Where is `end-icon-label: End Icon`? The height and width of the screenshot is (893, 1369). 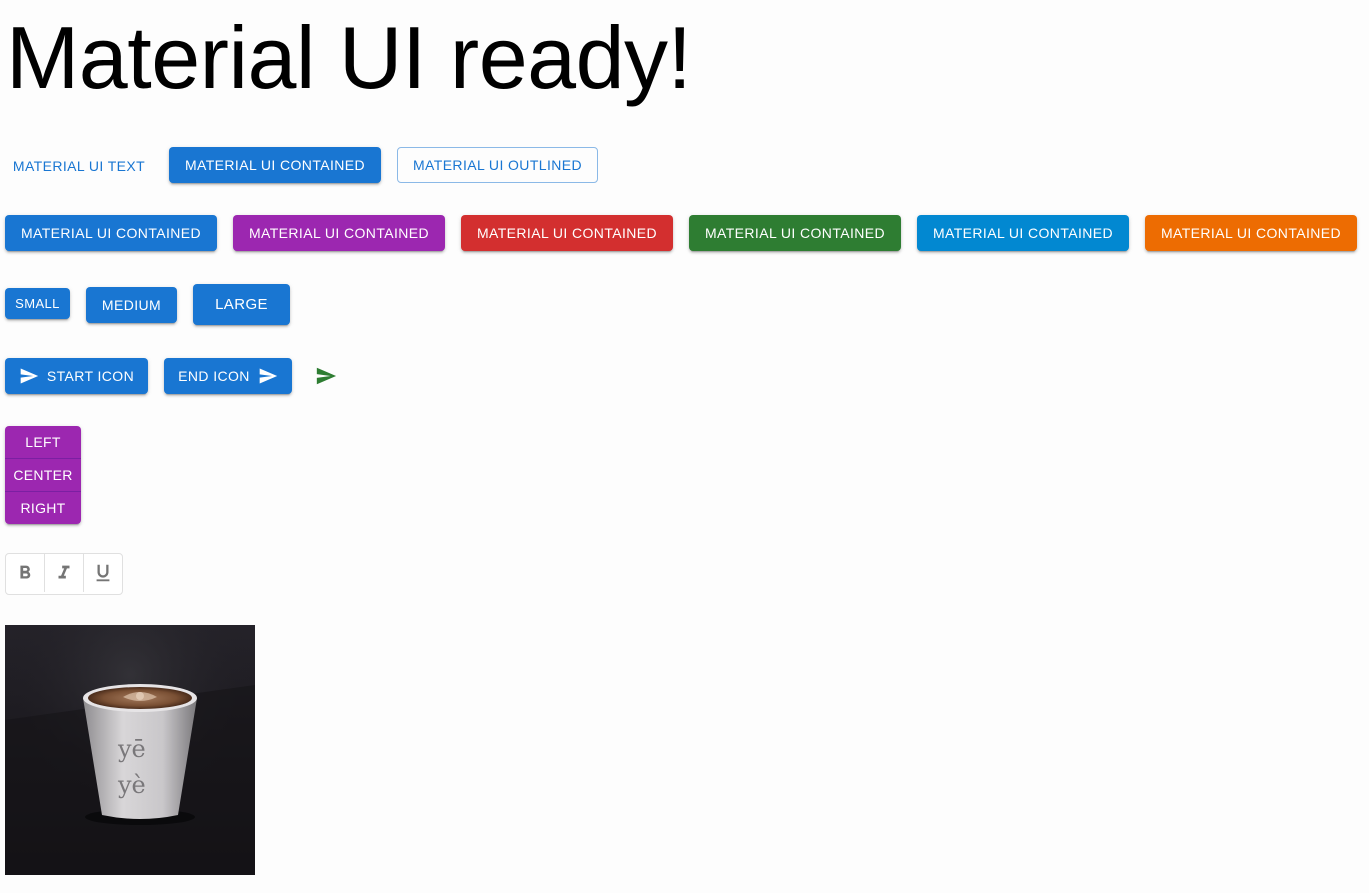
end-icon-label: End Icon is located at coordinates (214, 376).